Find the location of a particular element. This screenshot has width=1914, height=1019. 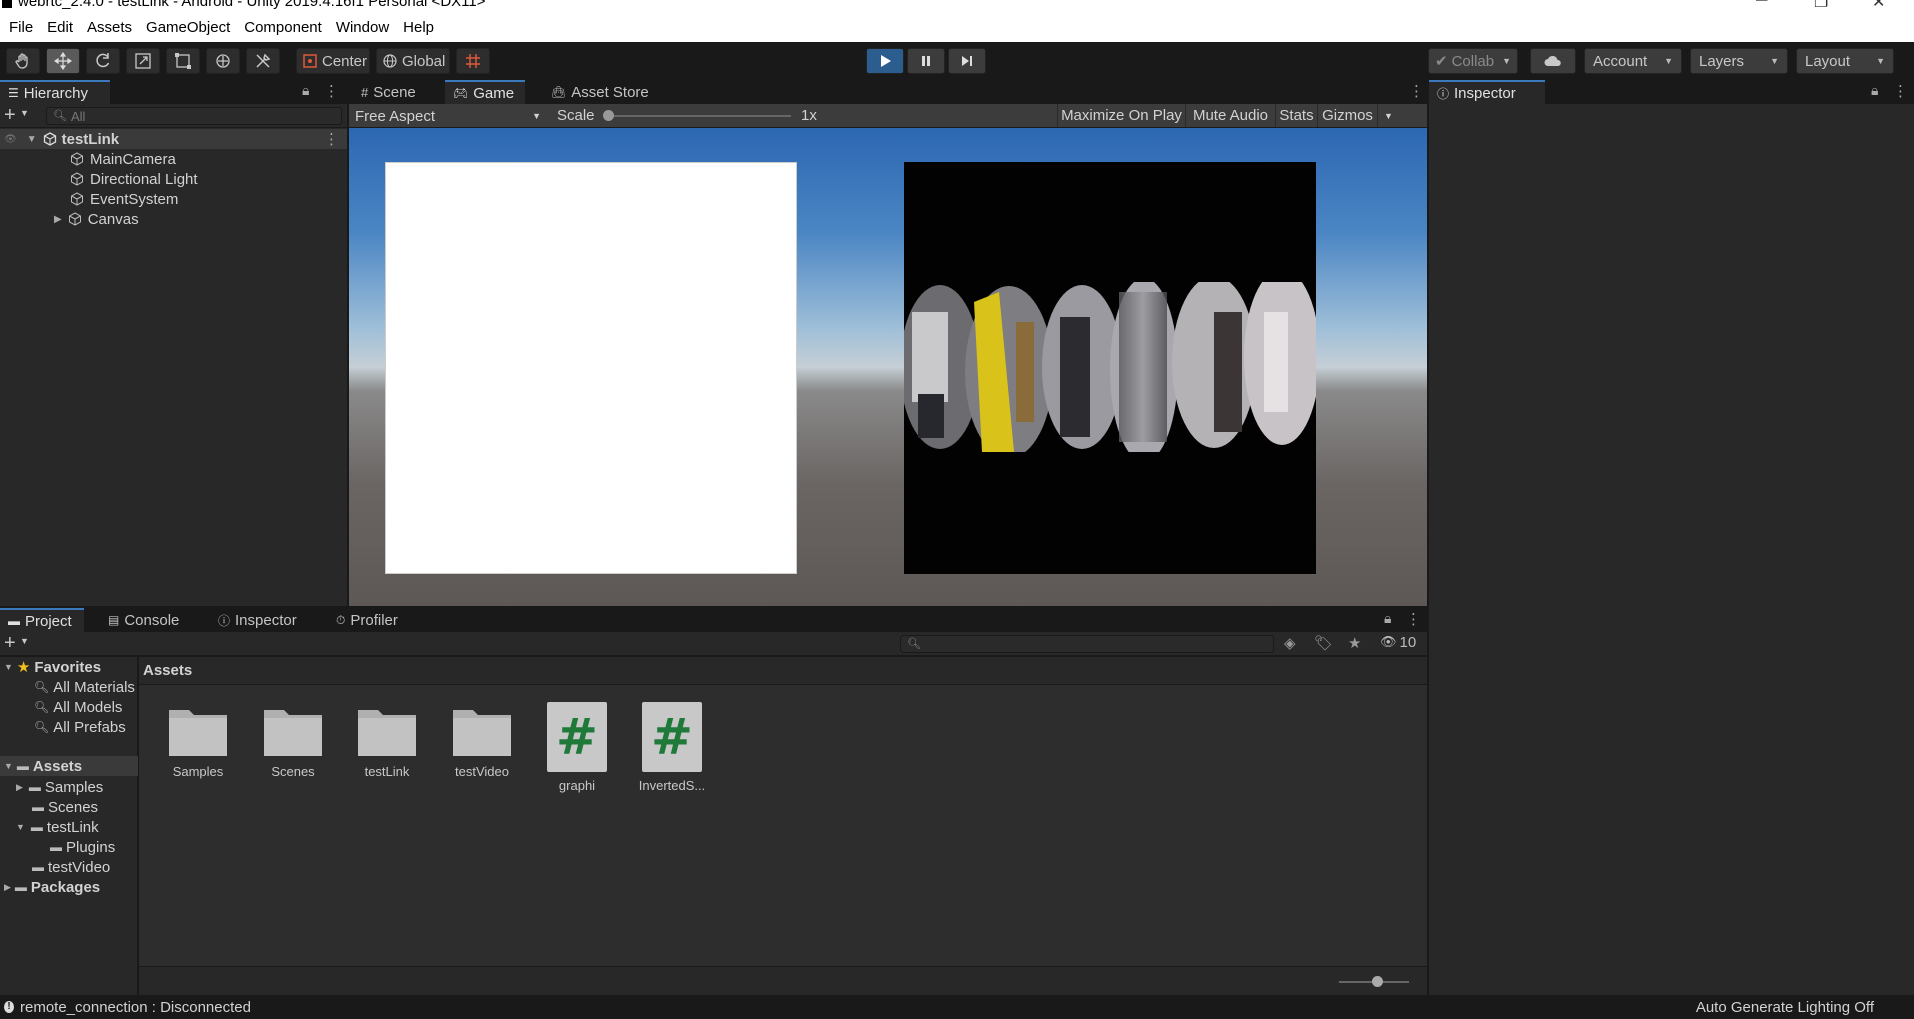

hidden-packages-toggle: 👁︎ 10 is located at coordinates (1398, 642).